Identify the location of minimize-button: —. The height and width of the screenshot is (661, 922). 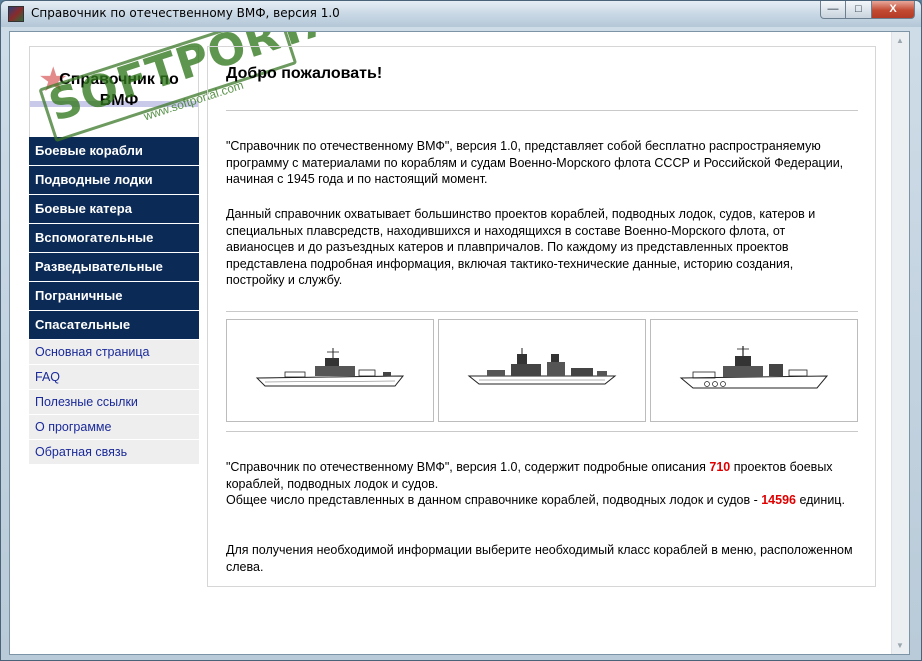
(833, 10).